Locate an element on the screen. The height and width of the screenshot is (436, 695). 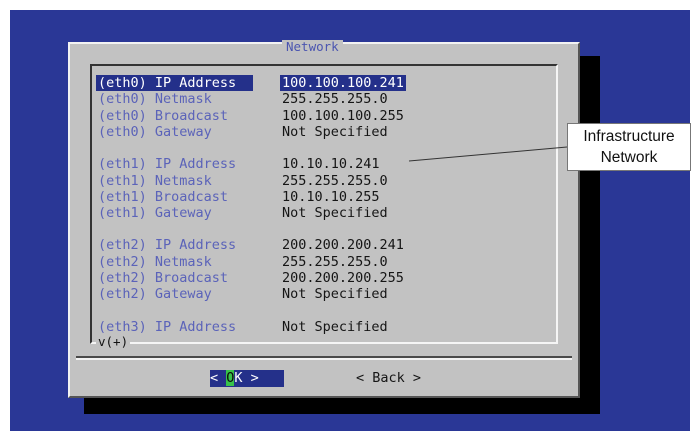
callout-leader-line is located at coordinates (488, 154).